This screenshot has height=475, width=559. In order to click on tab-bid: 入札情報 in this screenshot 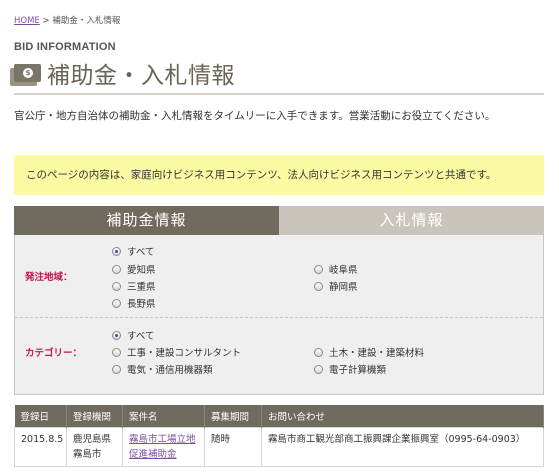, I will do `click(411, 220)`.